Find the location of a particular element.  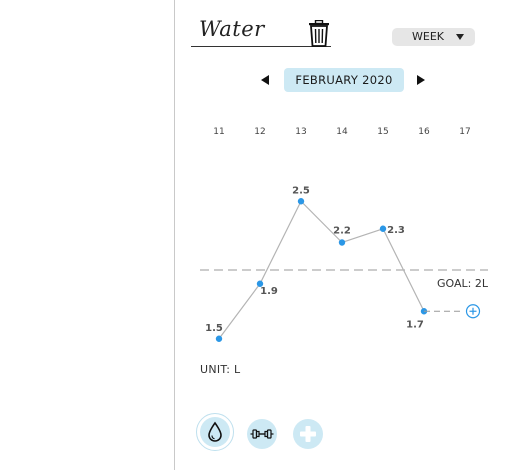

water-drop-icon is located at coordinates (215, 431).